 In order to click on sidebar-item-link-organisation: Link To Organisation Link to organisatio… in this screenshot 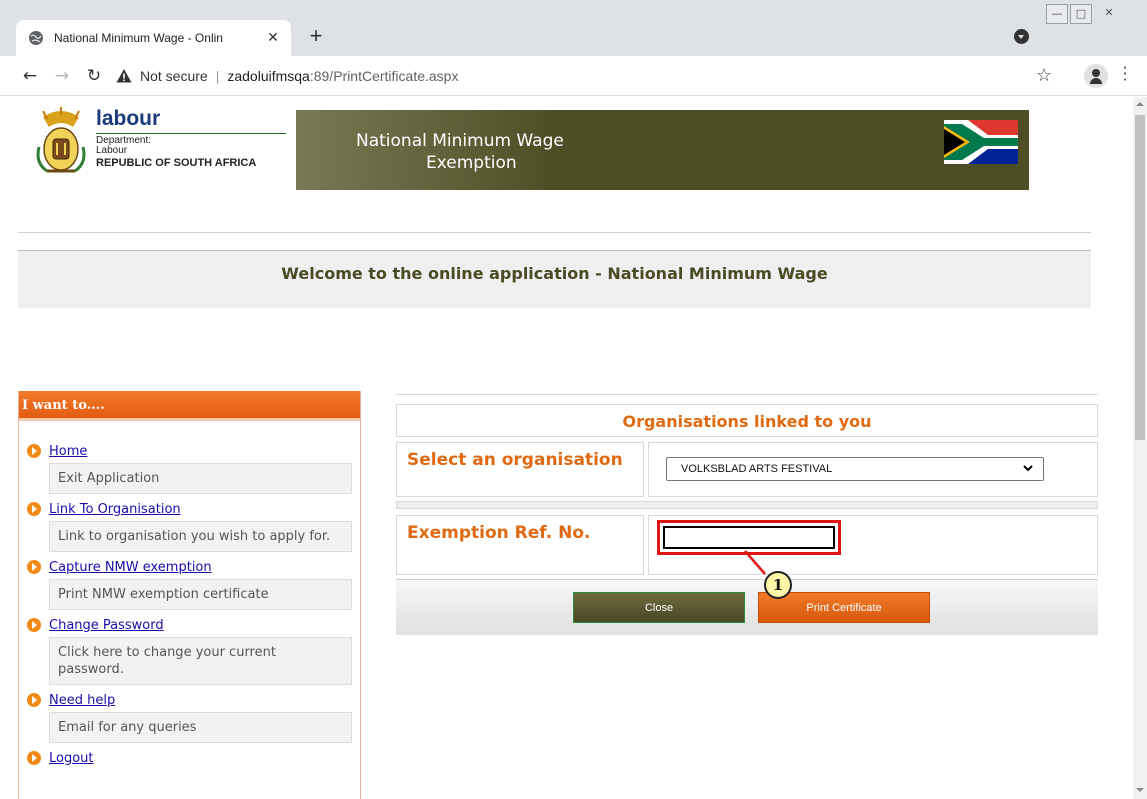, I will do `click(193, 525)`.